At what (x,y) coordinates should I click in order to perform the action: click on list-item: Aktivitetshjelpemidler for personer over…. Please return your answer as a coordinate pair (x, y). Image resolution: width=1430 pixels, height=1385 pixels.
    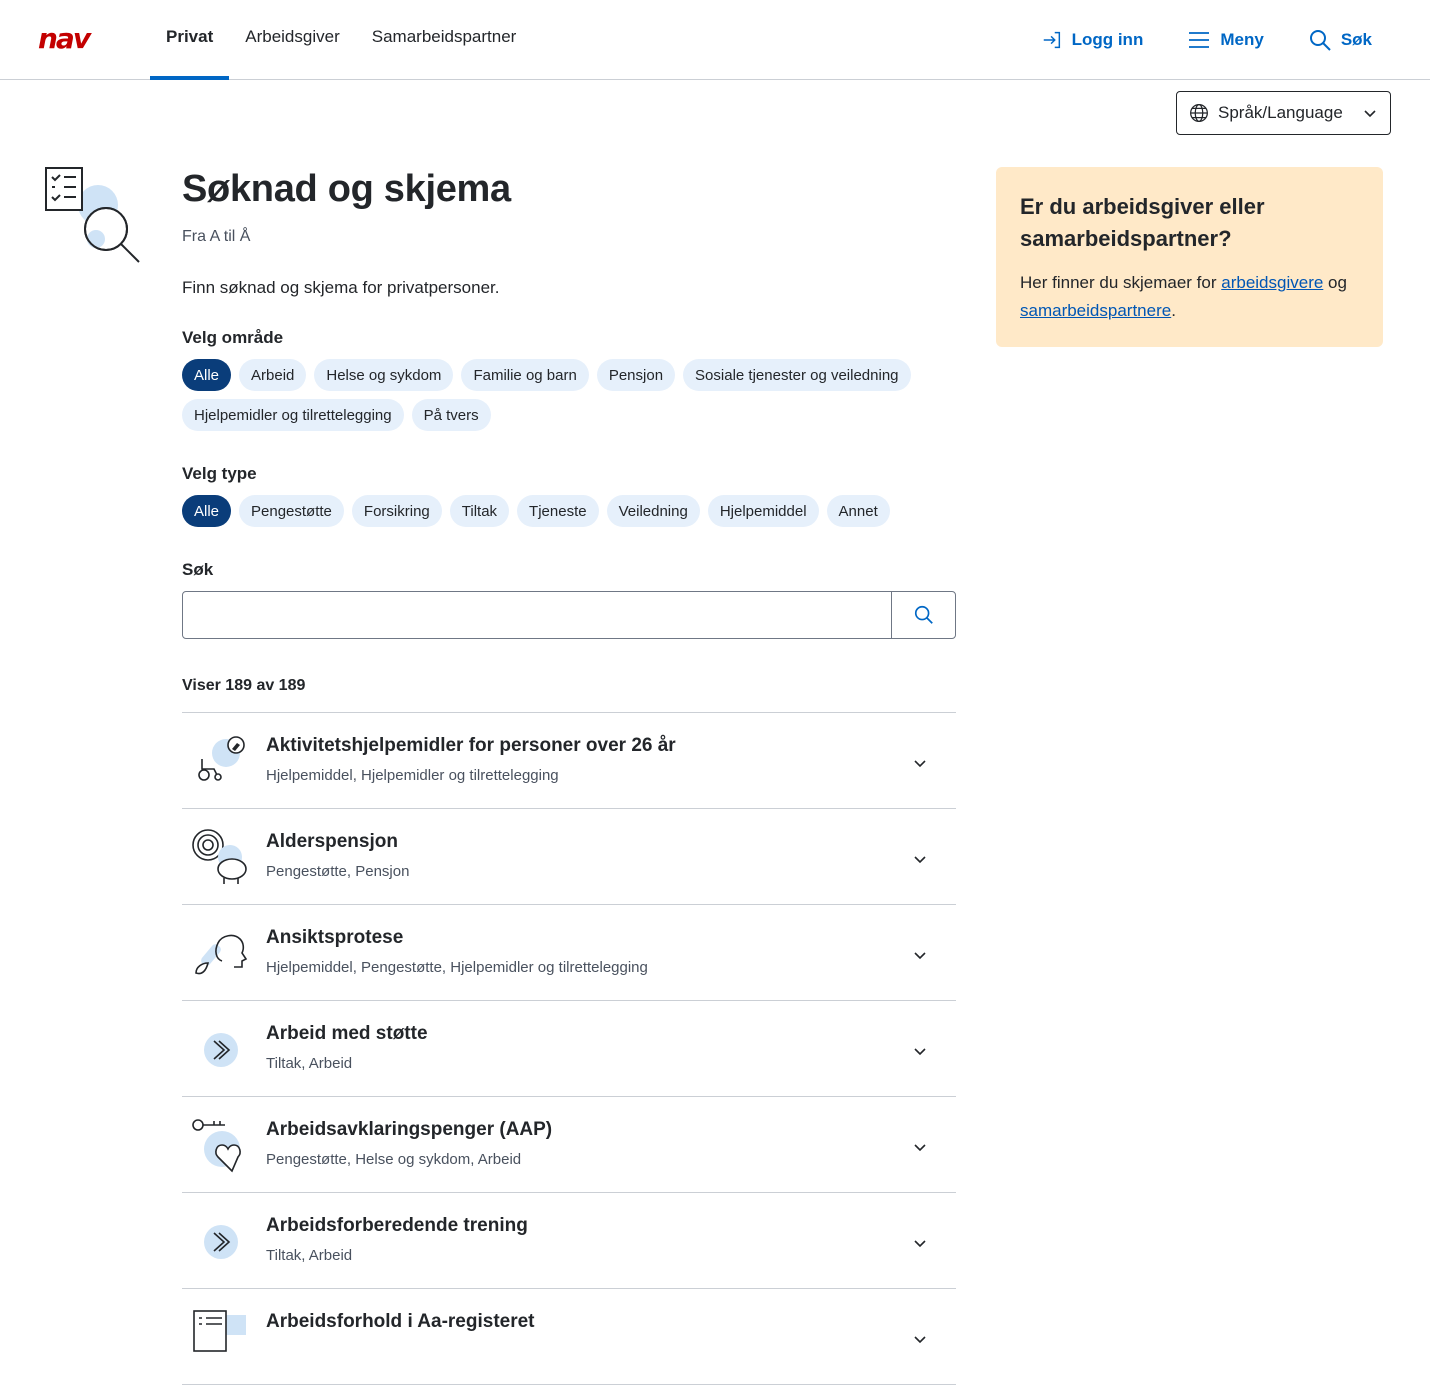
    Looking at the image, I should click on (569, 761).